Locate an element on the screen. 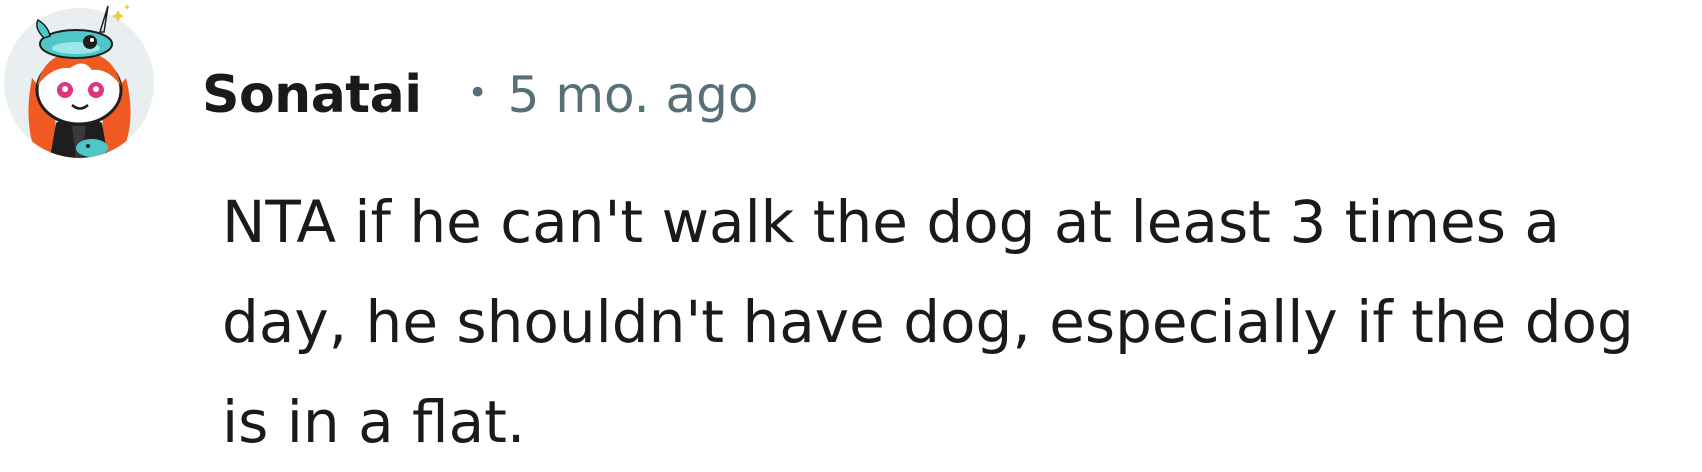 The width and height of the screenshot is (1702, 472). comment-header: Sonatai • 5 mo. ago is located at coordinates (480, 95).